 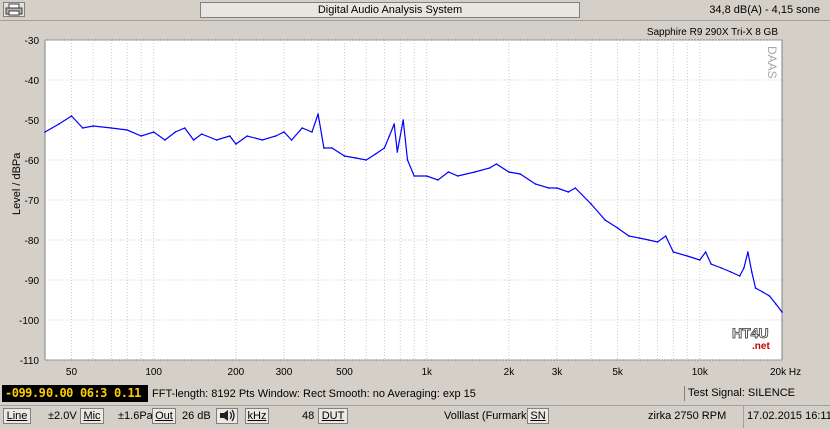 What do you see at coordinates (756, 393) in the screenshot?
I see `test-signal: Test Signal: SILENCE` at bounding box center [756, 393].